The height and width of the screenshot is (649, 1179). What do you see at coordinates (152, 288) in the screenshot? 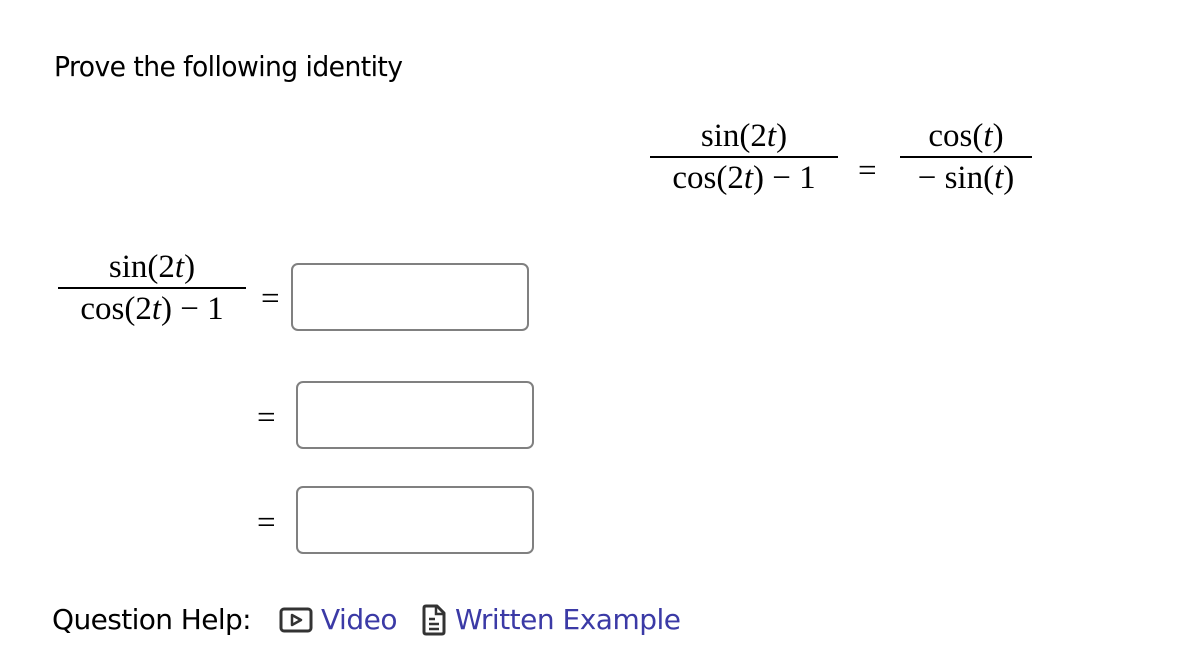
I see `work-start-fraction: sin(2t) cos(2t) − 1` at bounding box center [152, 288].